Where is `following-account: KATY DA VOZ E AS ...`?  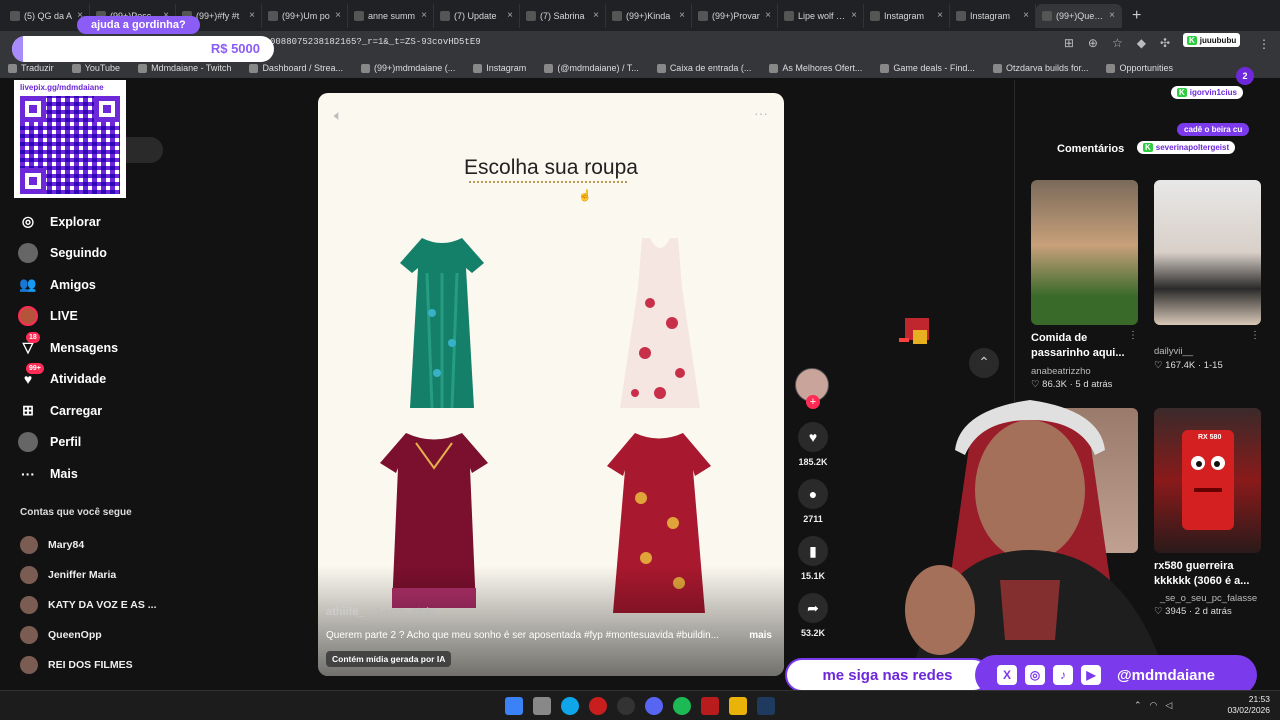 following-account: KATY DA VOZ E AS ... is located at coordinates (150, 605).